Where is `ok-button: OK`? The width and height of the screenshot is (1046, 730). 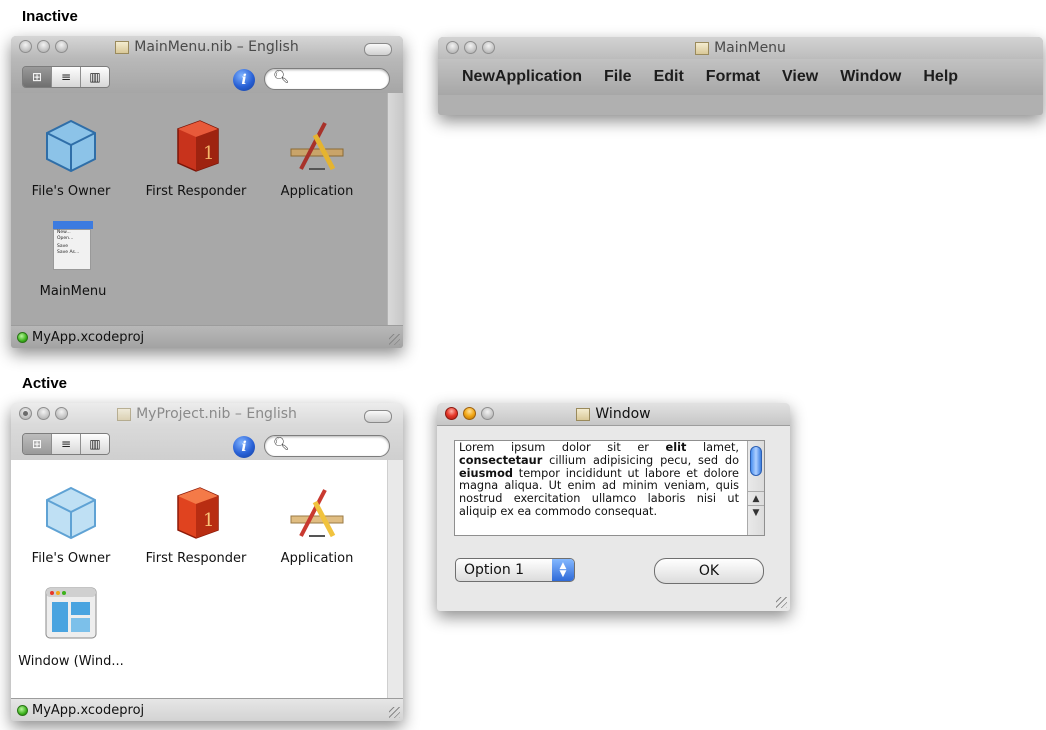
ok-button: OK is located at coordinates (709, 571).